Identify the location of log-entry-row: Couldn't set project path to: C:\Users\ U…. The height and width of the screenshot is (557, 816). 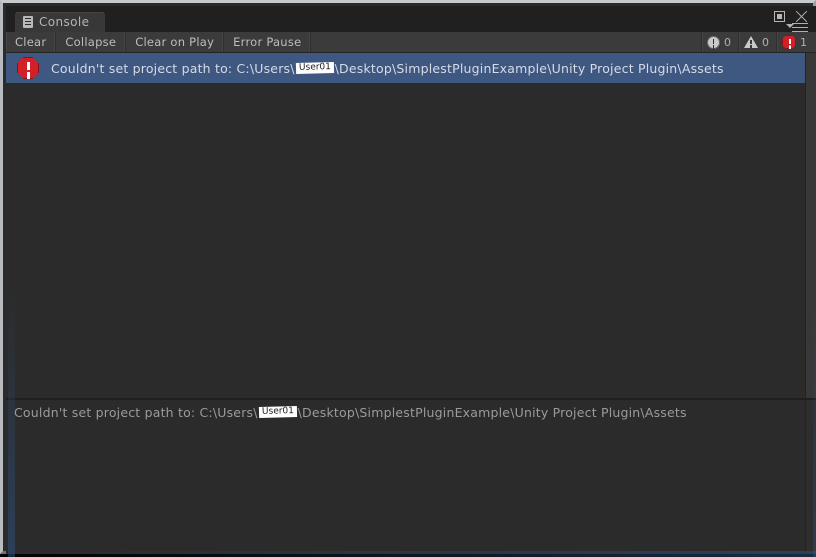
(406, 68).